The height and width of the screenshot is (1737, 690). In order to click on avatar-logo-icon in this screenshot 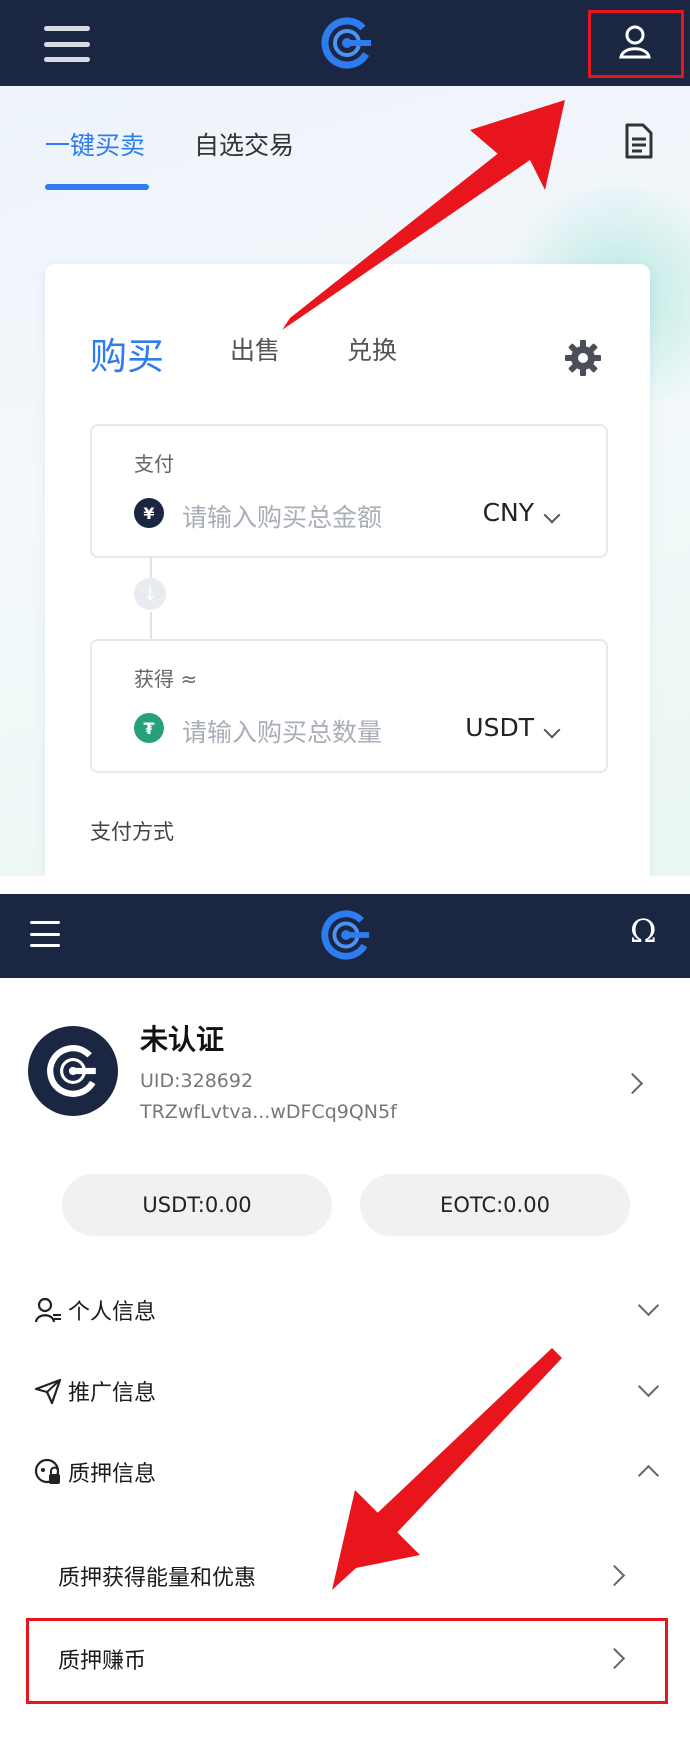, I will do `click(73, 1071)`.